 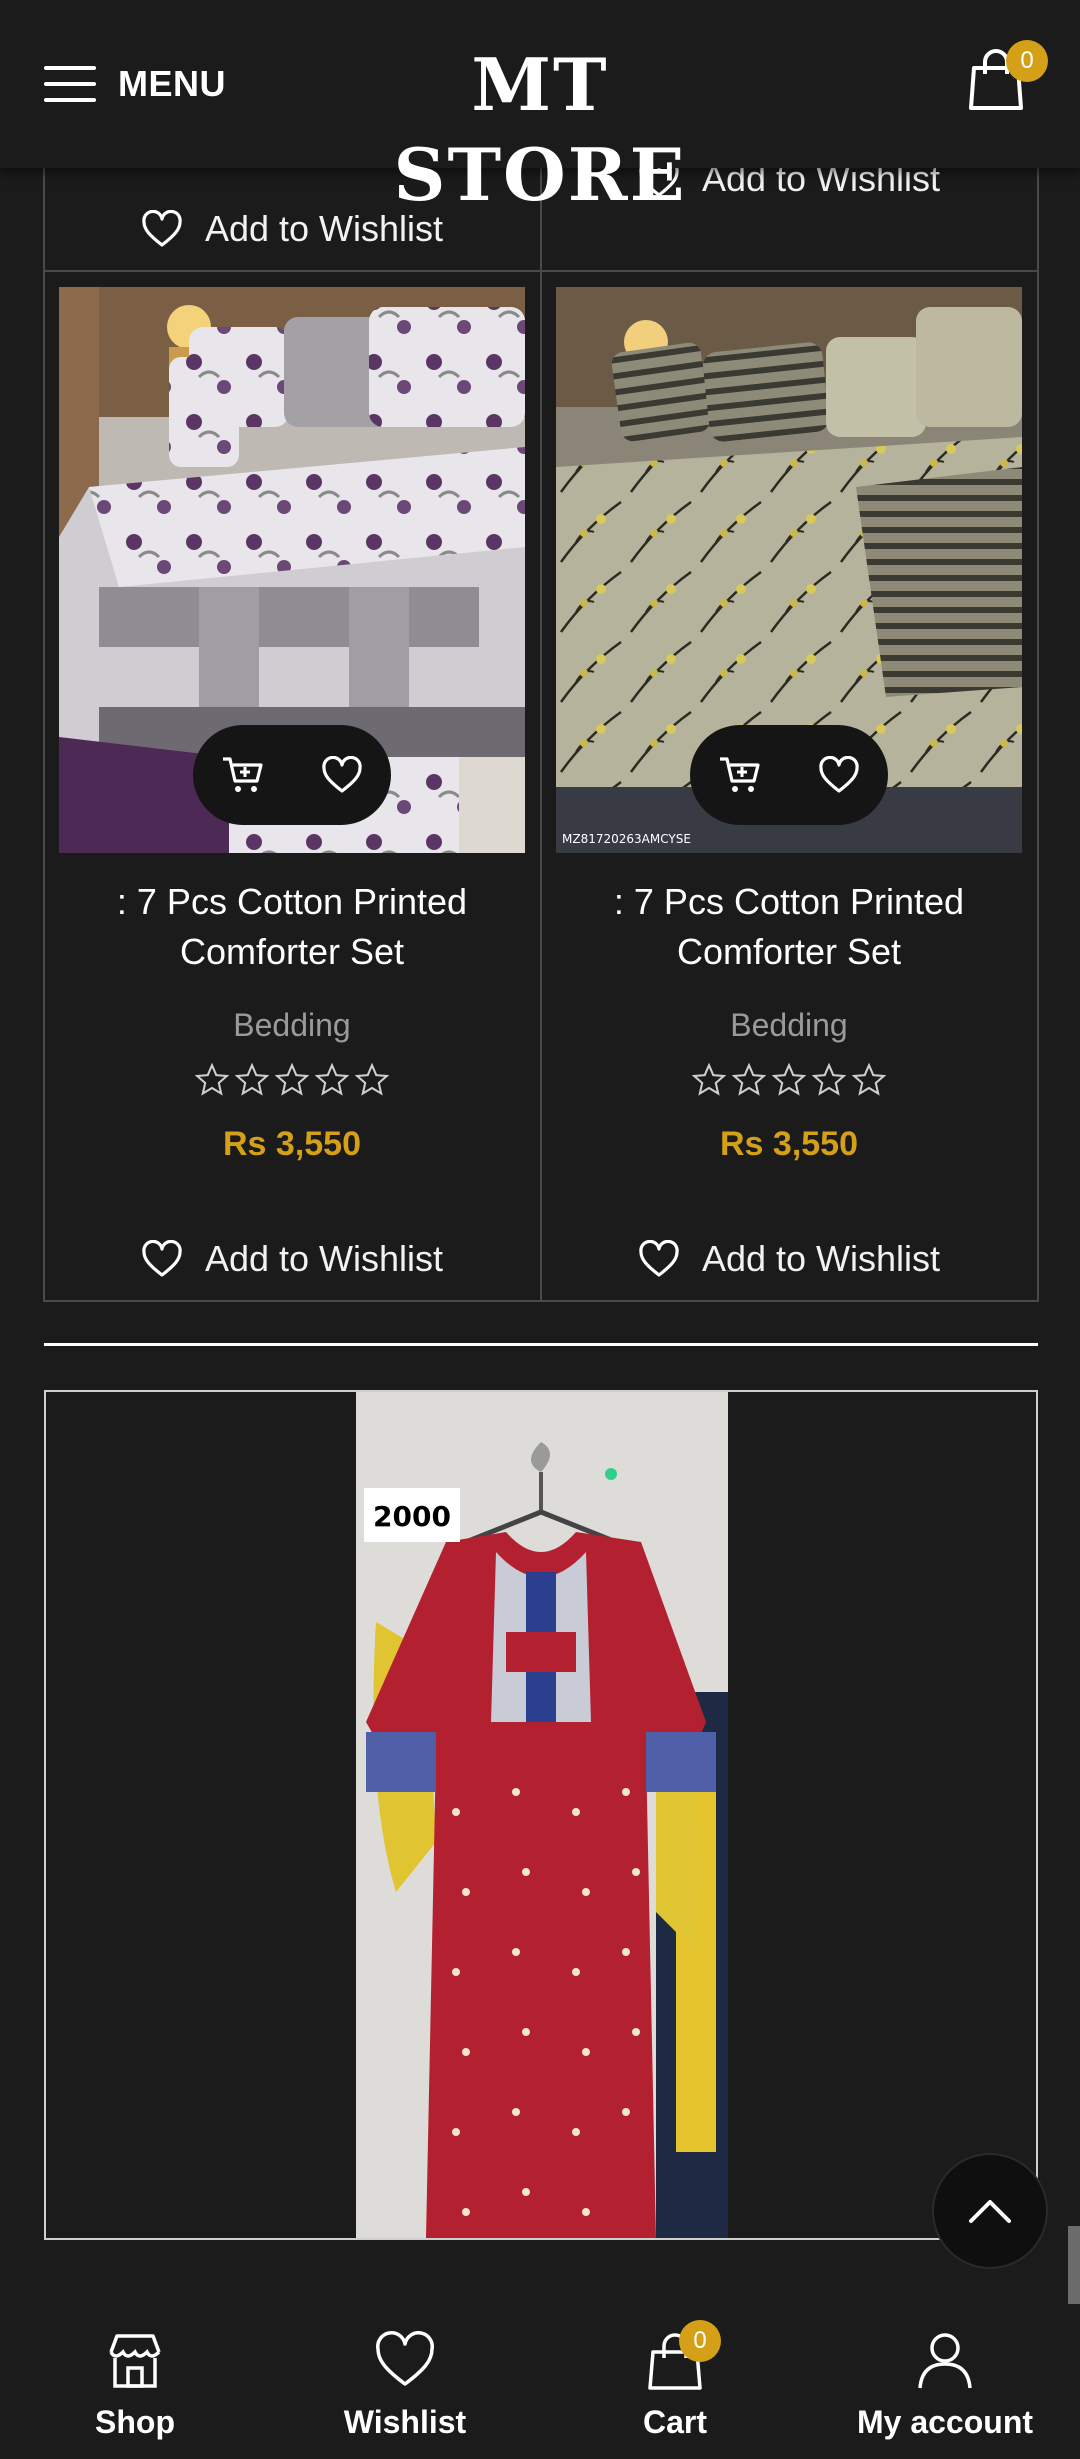 I want to click on product-image, so click(x=292, y=570).